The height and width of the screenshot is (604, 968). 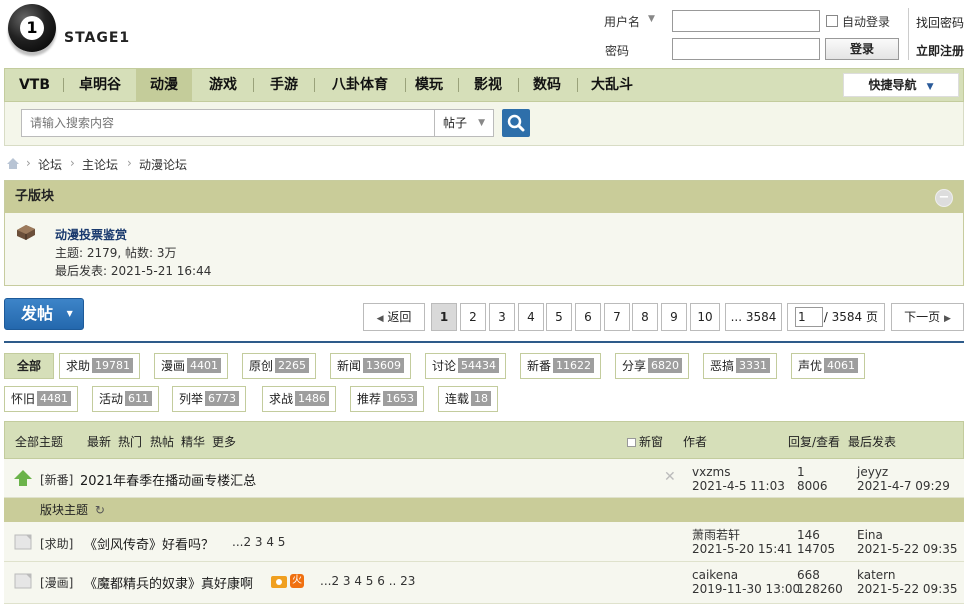 What do you see at coordinates (99, 441) in the screenshot?
I see `filter-latest: 最新` at bounding box center [99, 441].